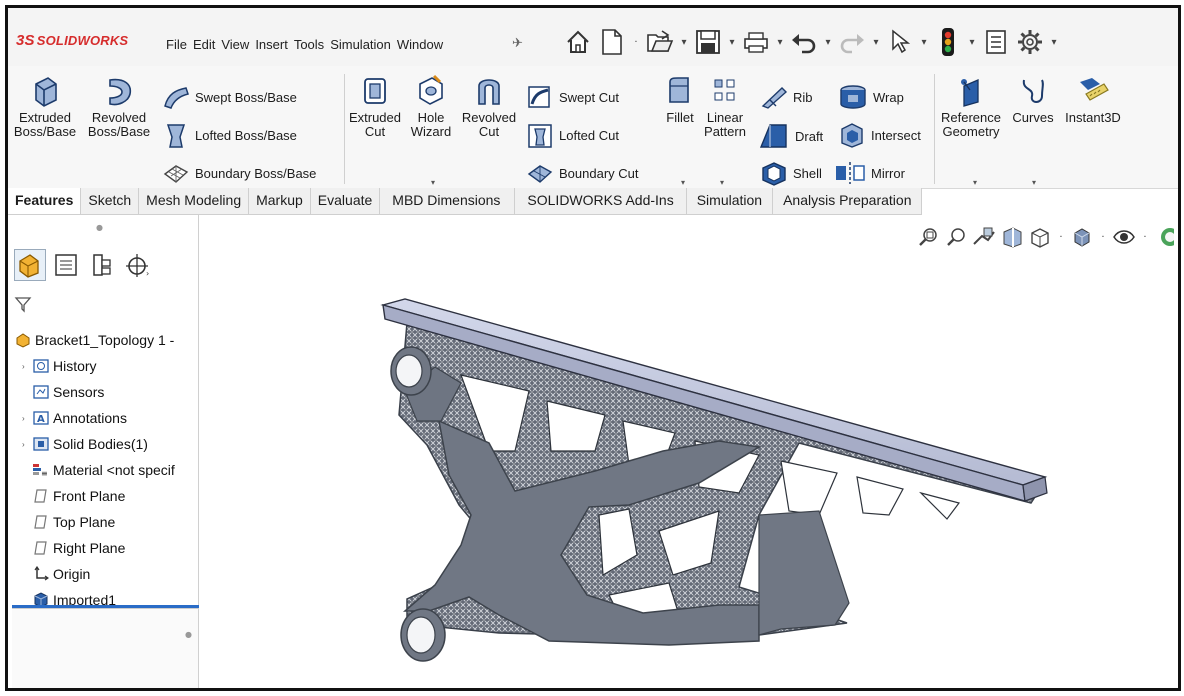 The width and height of the screenshot is (1184, 696). I want to click on save-icon, so click(708, 42).